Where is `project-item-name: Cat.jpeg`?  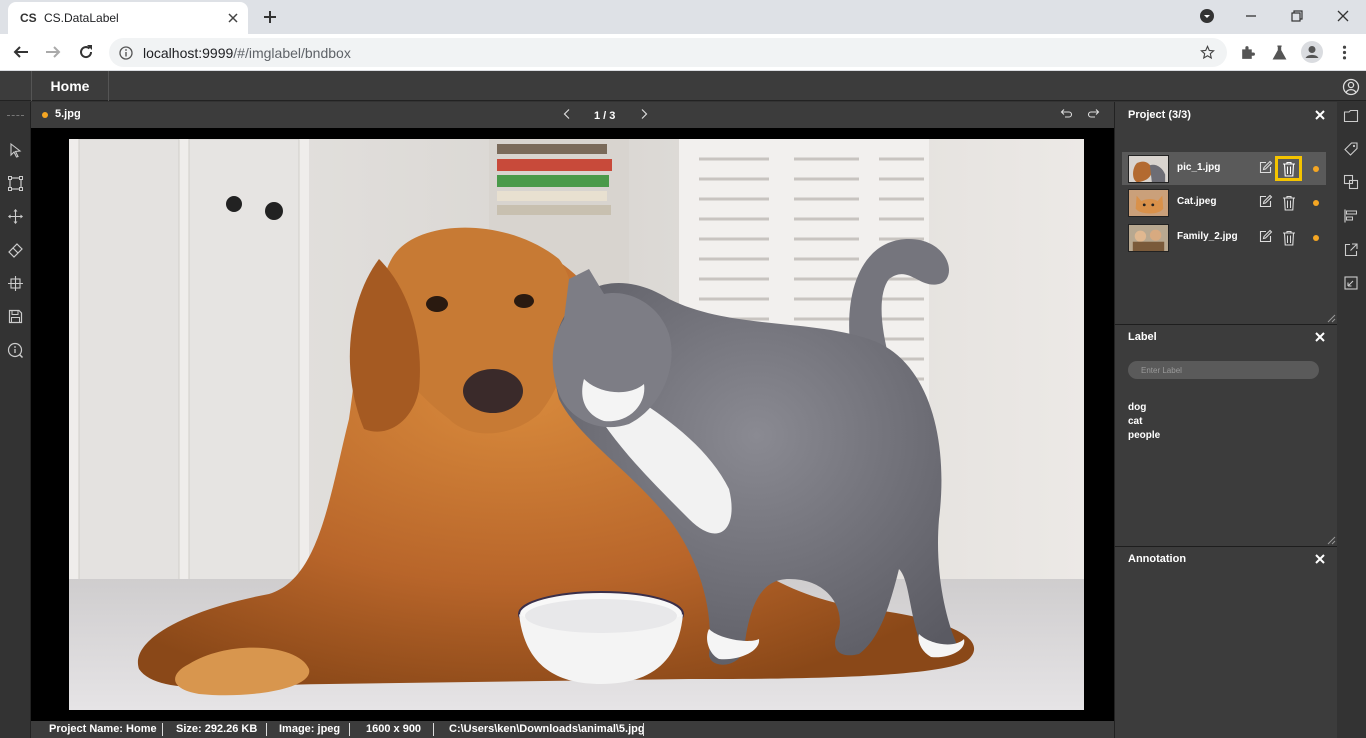
project-item-name: Cat.jpeg is located at coordinates (1197, 201).